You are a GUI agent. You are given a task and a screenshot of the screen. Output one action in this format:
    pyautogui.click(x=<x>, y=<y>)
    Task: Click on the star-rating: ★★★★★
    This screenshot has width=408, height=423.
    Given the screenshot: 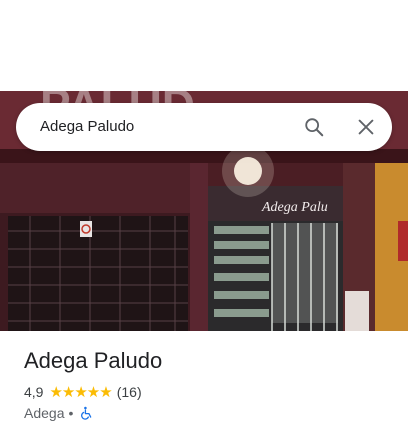 What is the action you would take?
    pyautogui.click(x=80, y=392)
    